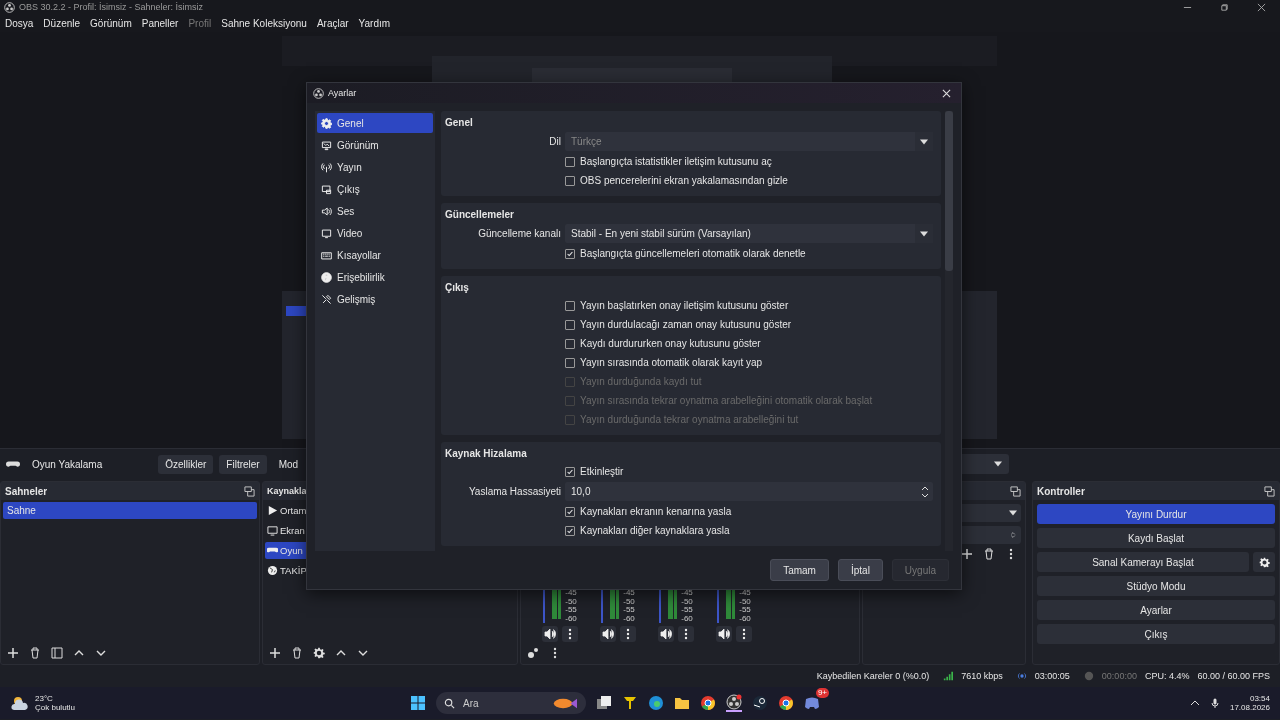  Describe the element at coordinates (760, 703) in the screenshot. I see `steam-icon` at that location.